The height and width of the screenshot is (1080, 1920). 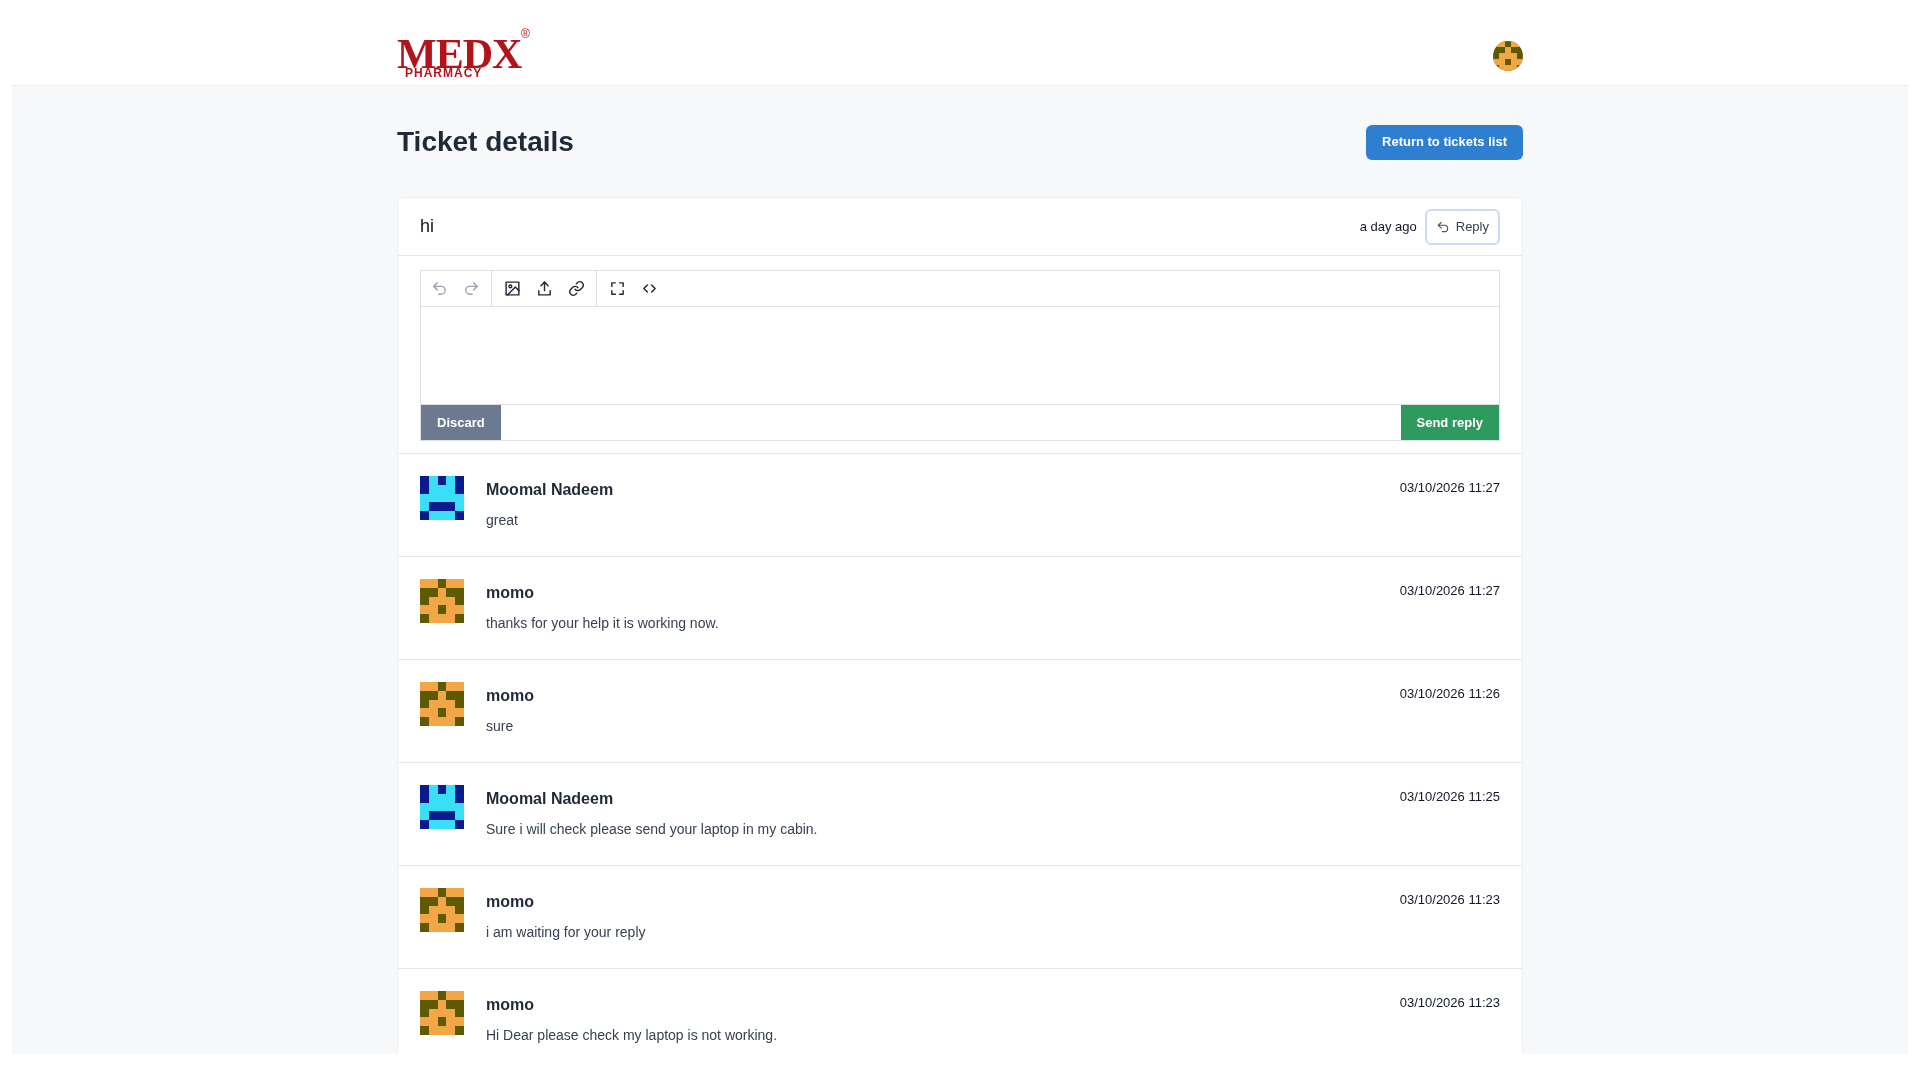 I want to click on undo-icon, so click(x=439, y=288).